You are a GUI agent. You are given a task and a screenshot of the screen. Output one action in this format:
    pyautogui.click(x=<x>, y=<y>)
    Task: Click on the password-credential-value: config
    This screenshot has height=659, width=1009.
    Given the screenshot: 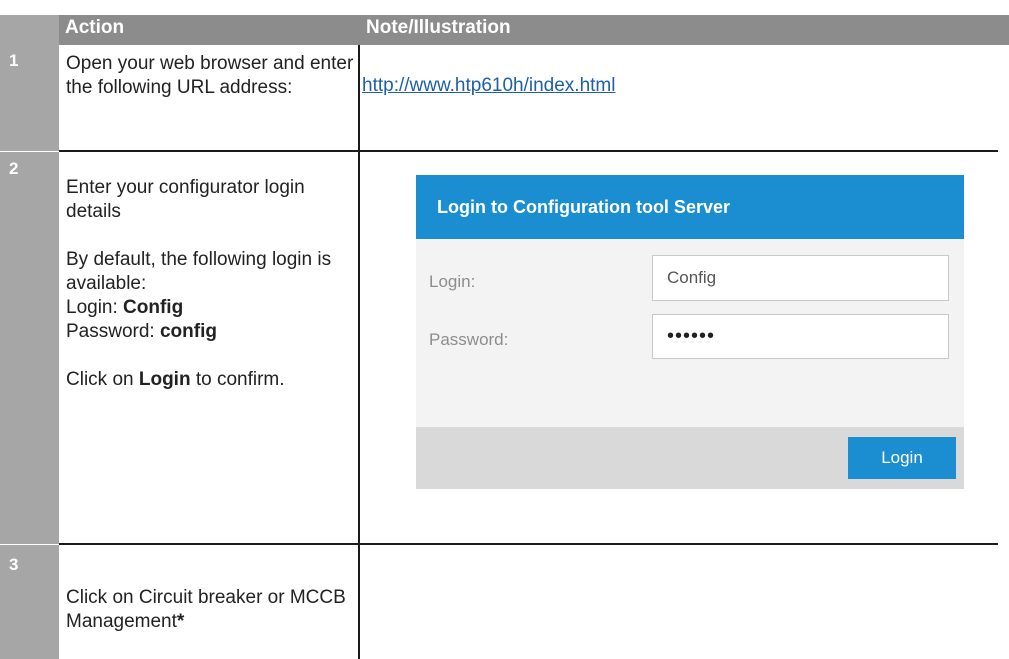 What is the action you would take?
    pyautogui.click(x=188, y=331)
    